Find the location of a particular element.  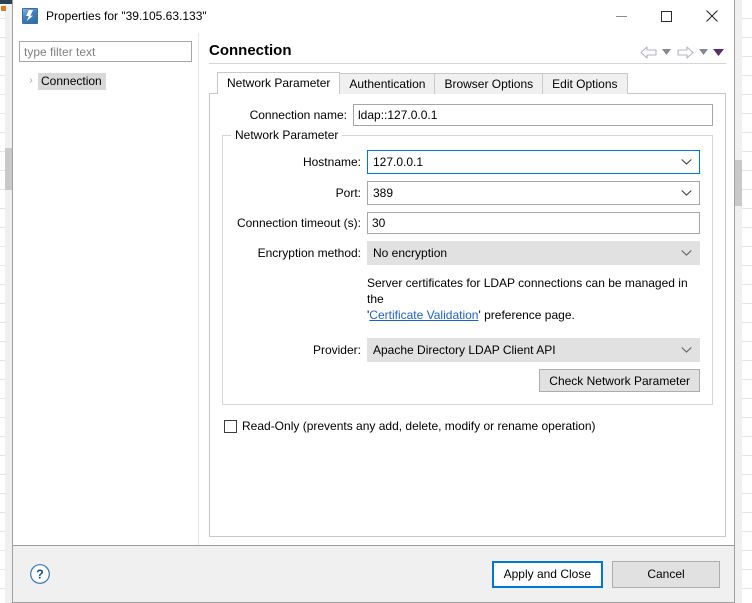

encryption-method-label: Encryption method: is located at coordinates (309, 253).